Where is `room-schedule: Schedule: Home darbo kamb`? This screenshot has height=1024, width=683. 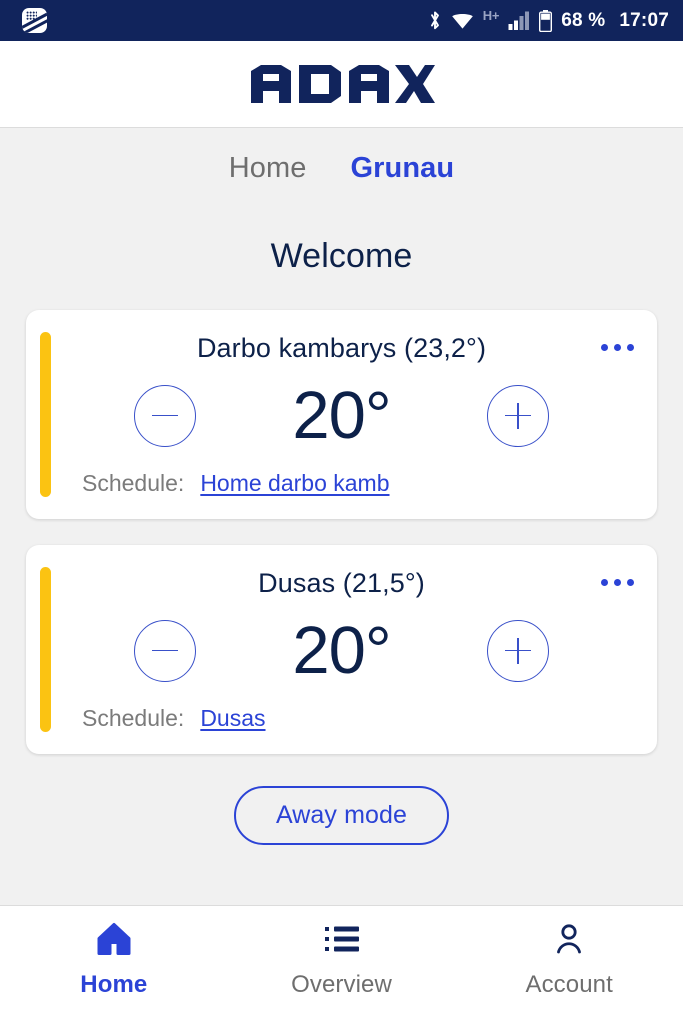
room-schedule: Schedule: Home darbo kamb is located at coordinates (236, 483).